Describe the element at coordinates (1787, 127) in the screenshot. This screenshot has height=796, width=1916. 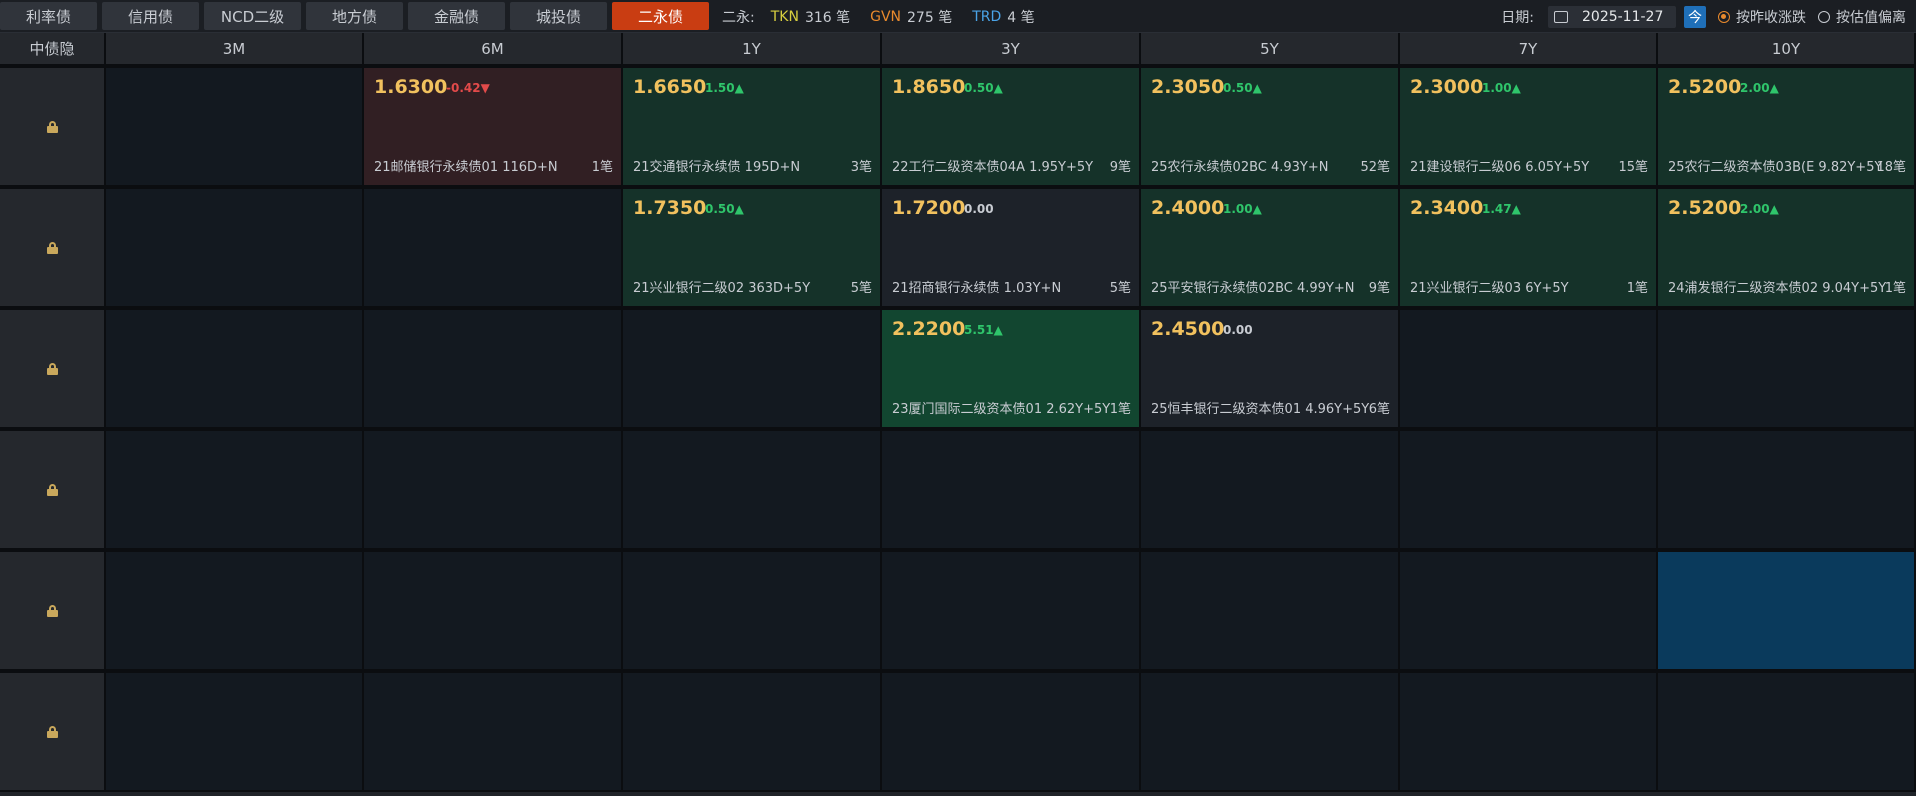
I see `quote-cell: 2.5200 2.00▲ 25农行二级资本债03B(E 9.82Y+5Y 18笔` at that location.